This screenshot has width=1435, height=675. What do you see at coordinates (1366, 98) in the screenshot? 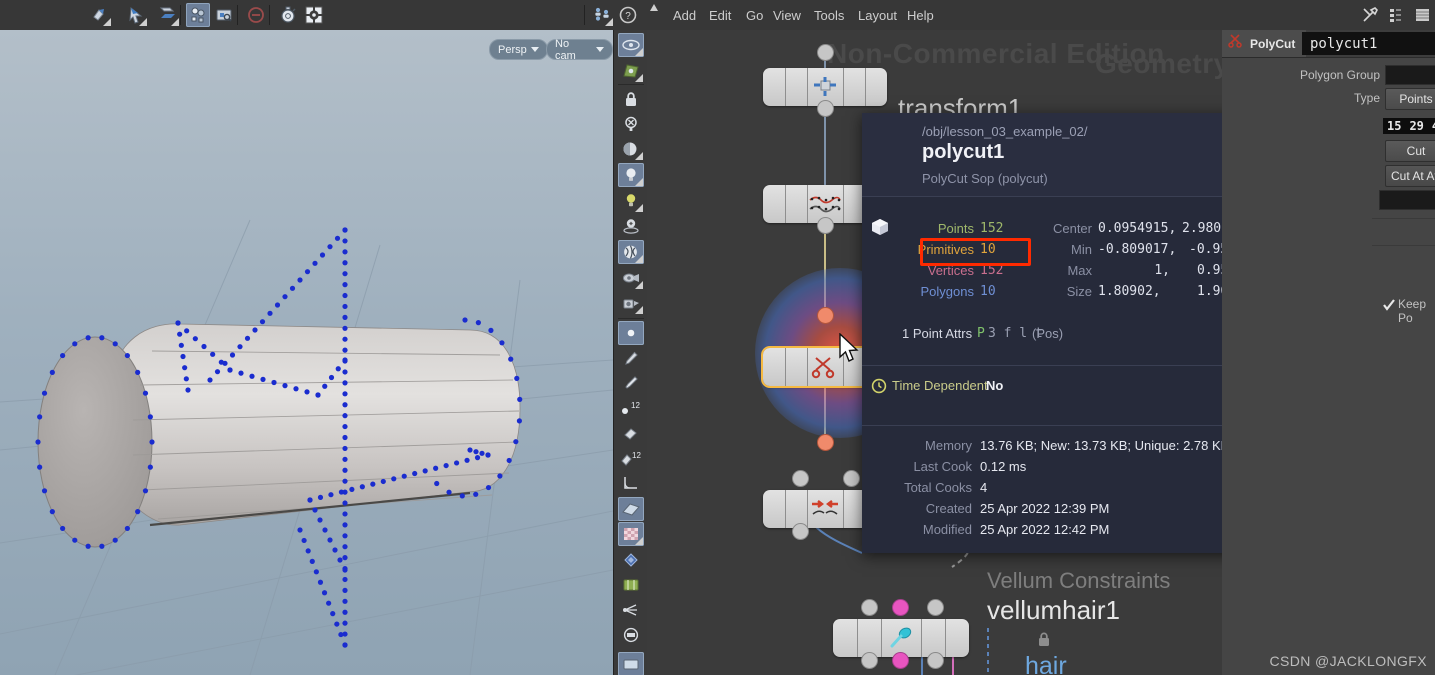
I see `type-label: Type` at bounding box center [1366, 98].